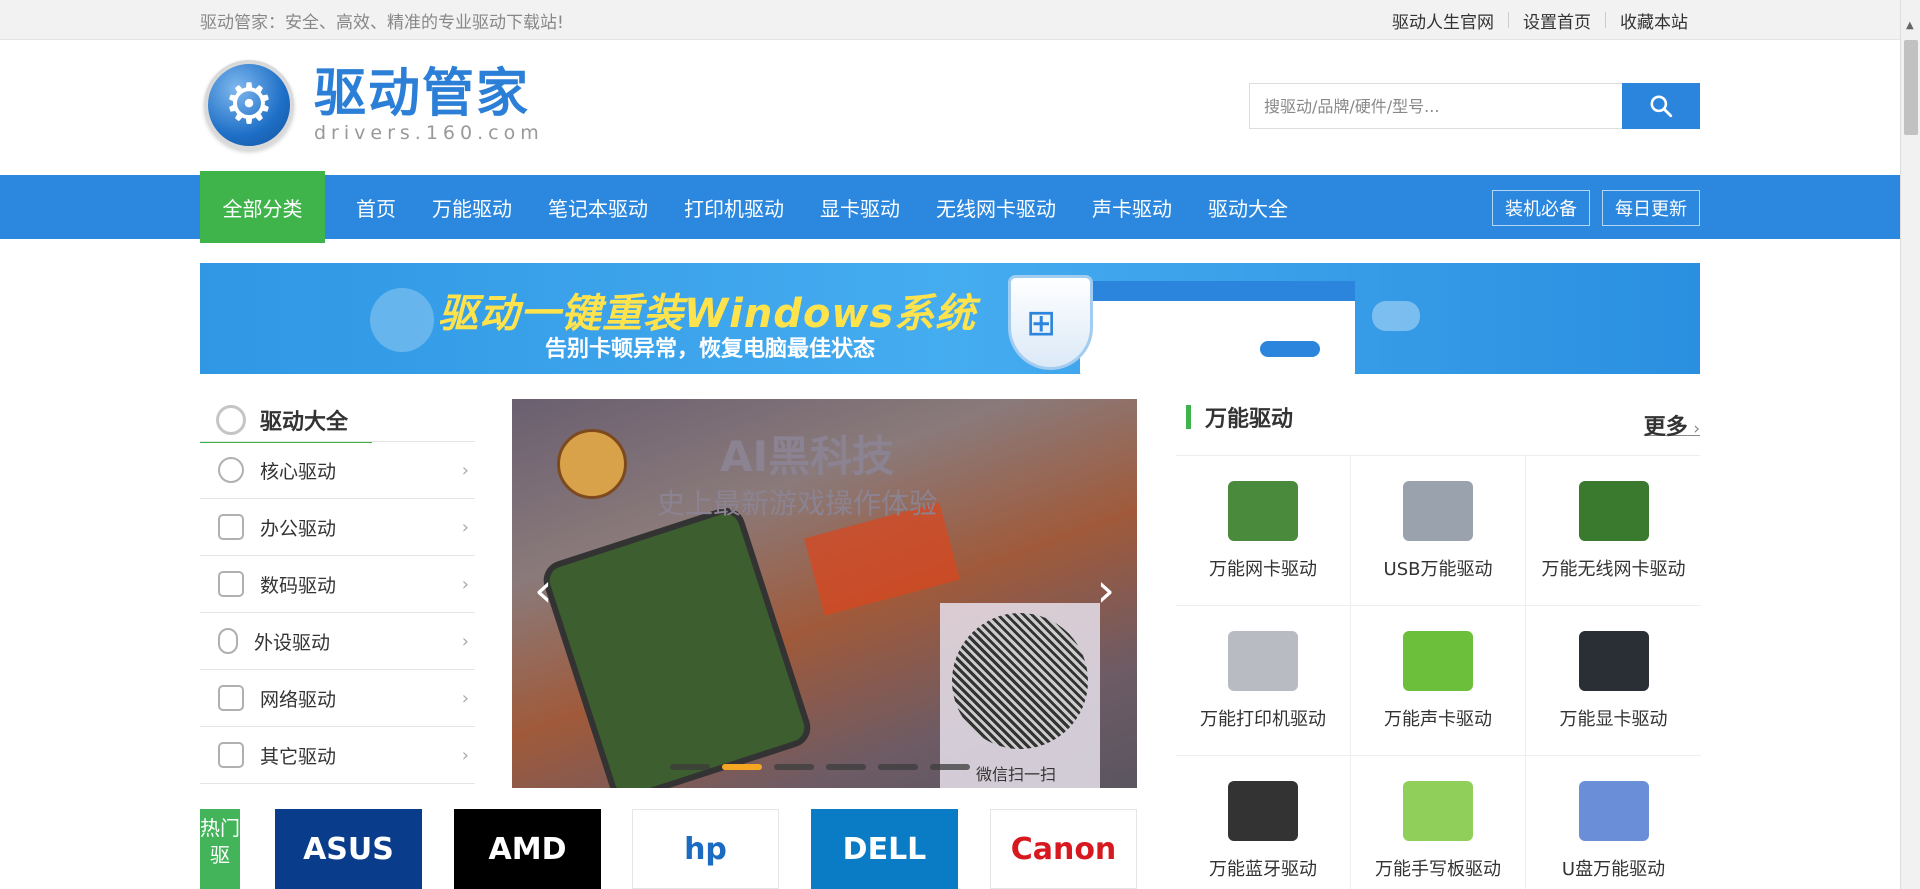 The width and height of the screenshot is (1920, 889). What do you see at coordinates (1438, 681) in the screenshot?
I see `driver-grid-item: 万能声卡驱动` at bounding box center [1438, 681].